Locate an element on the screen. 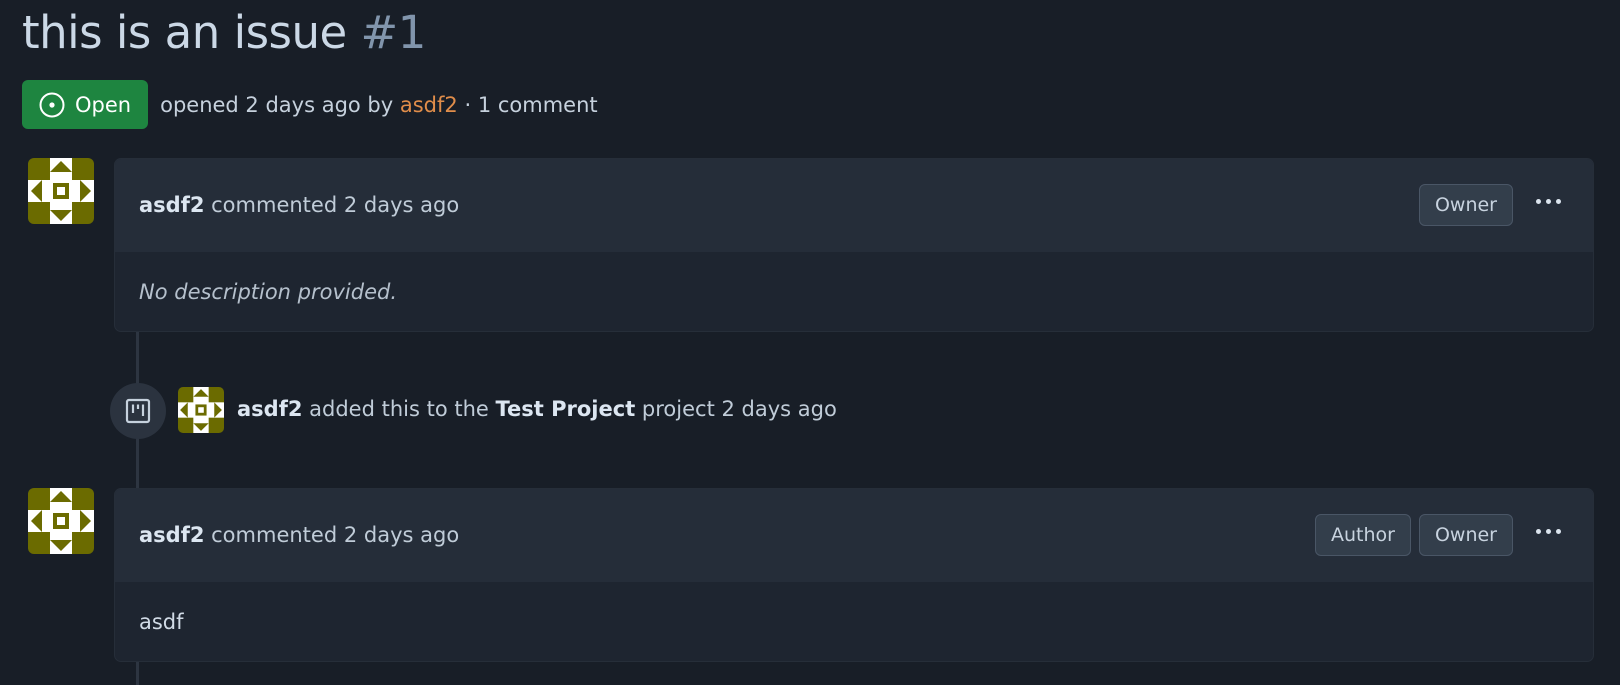 Image resolution: width=1620 pixels, height=685 pixels. event-user: asdf2 is located at coordinates (269, 409).